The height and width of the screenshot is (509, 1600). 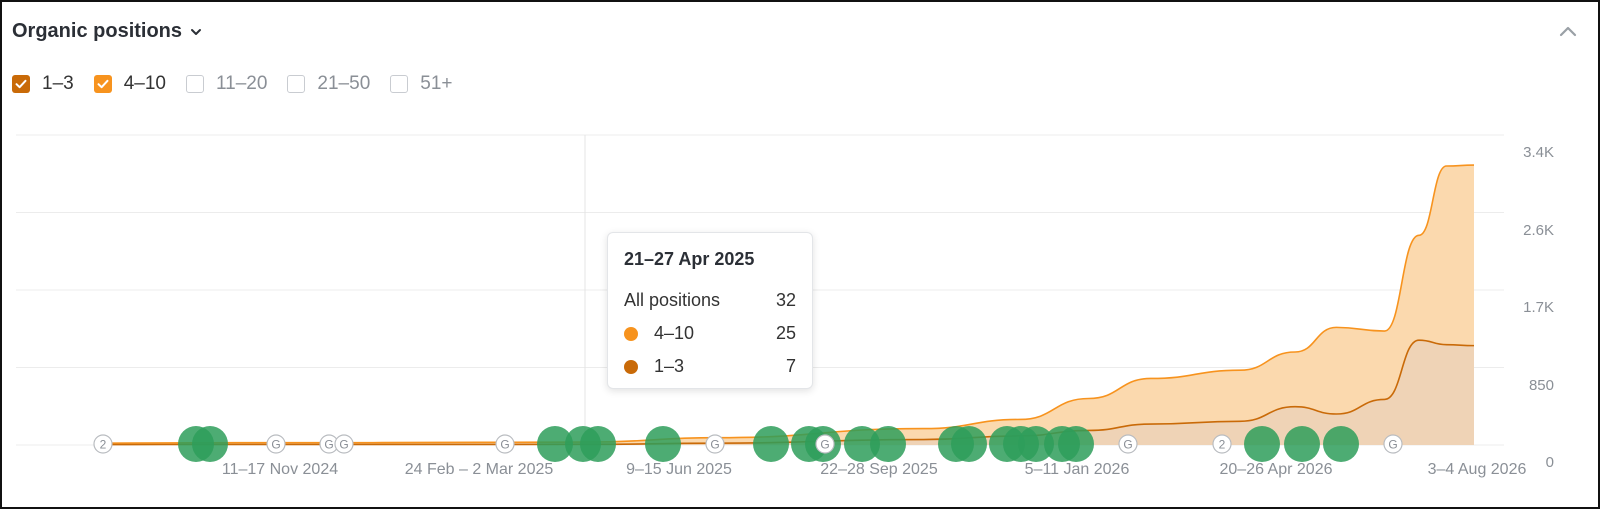 What do you see at coordinates (710, 333) in the screenshot?
I see `tooltip-row-4-10: 4–10 25` at bounding box center [710, 333].